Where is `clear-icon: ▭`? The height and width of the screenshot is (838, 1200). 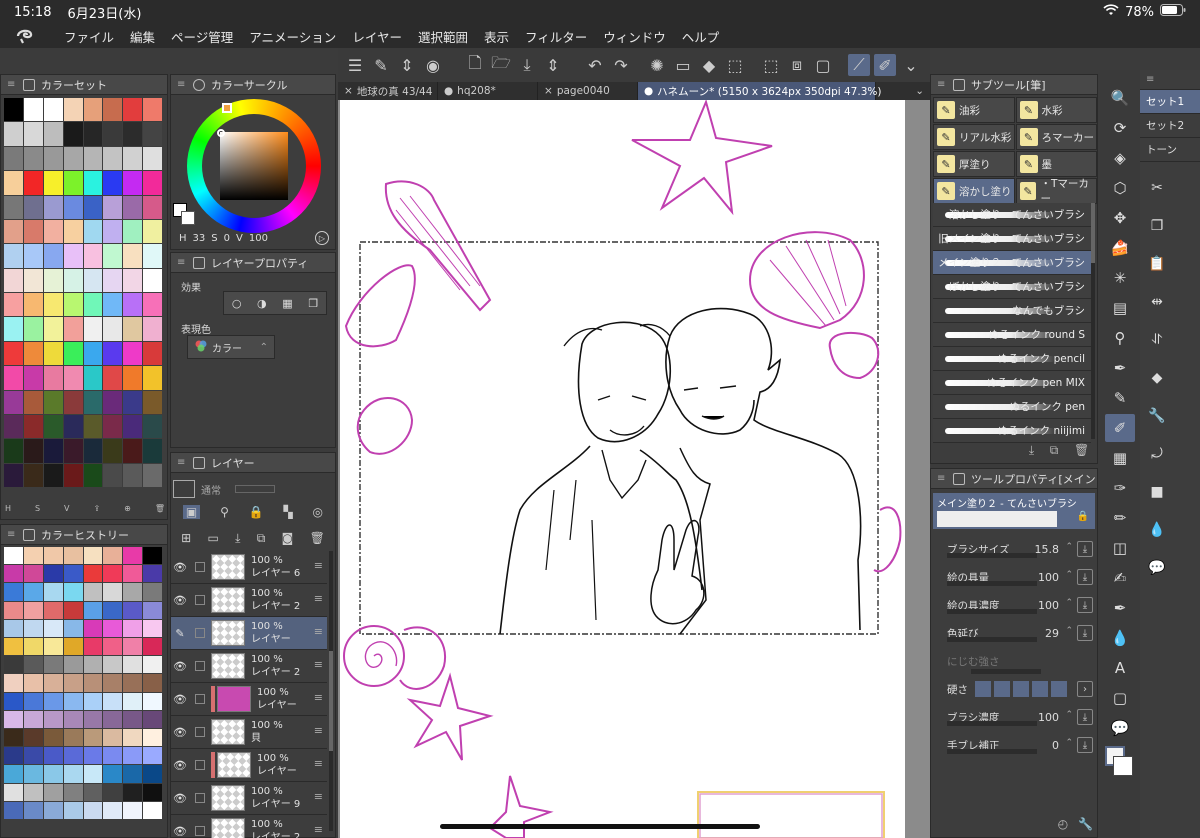 clear-icon: ▭ is located at coordinates (683, 65).